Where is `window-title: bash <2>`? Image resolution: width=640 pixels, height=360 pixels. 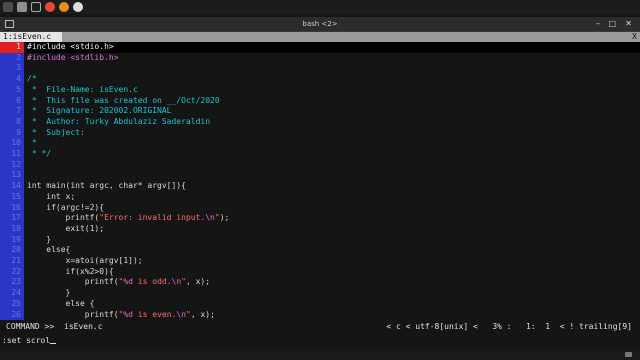
window-title: bash <2> is located at coordinates (320, 24).